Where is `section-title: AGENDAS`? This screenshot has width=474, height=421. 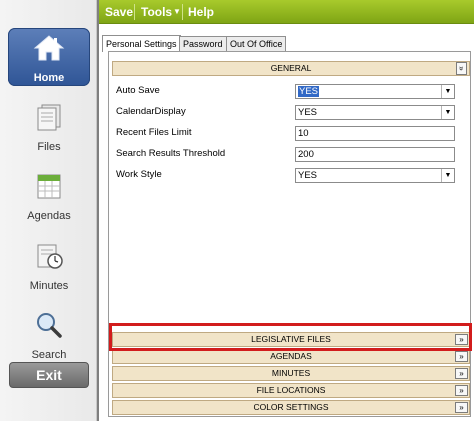
section-title: AGENDAS is located at coordinates (291, 356).